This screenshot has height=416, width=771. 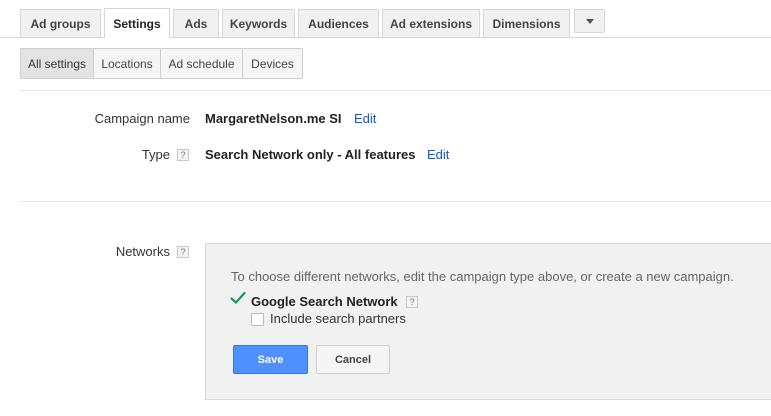 What do you see at coordinates (273, 118) in the screenshot?
I see `campaign-name-value: MargaretNelson.me SI` at bounding box center [273, 118].